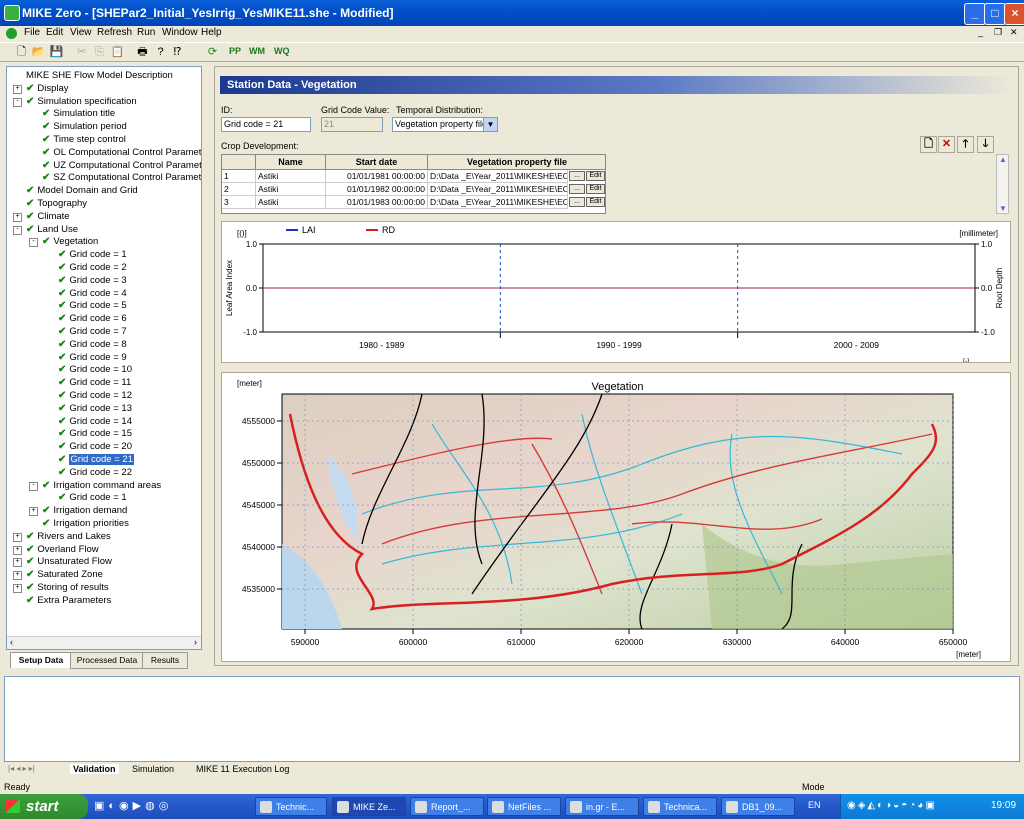 The image size is (1024, 819). What do you see at coordinates (77, 139) in the screenshot?
I see `tree-item: ✔ Time step control` at bounding box center [77, 139].